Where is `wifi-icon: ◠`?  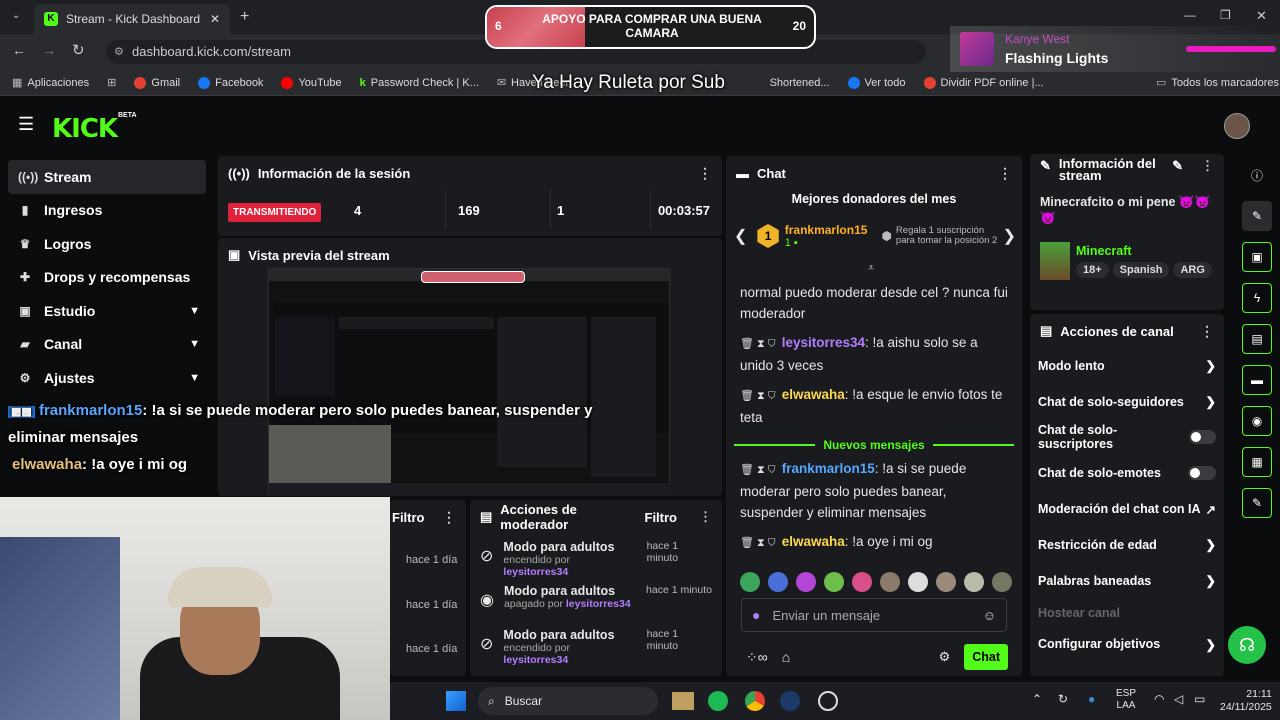 wifi-icon: ◠ is located at coordinates (1159, 699).